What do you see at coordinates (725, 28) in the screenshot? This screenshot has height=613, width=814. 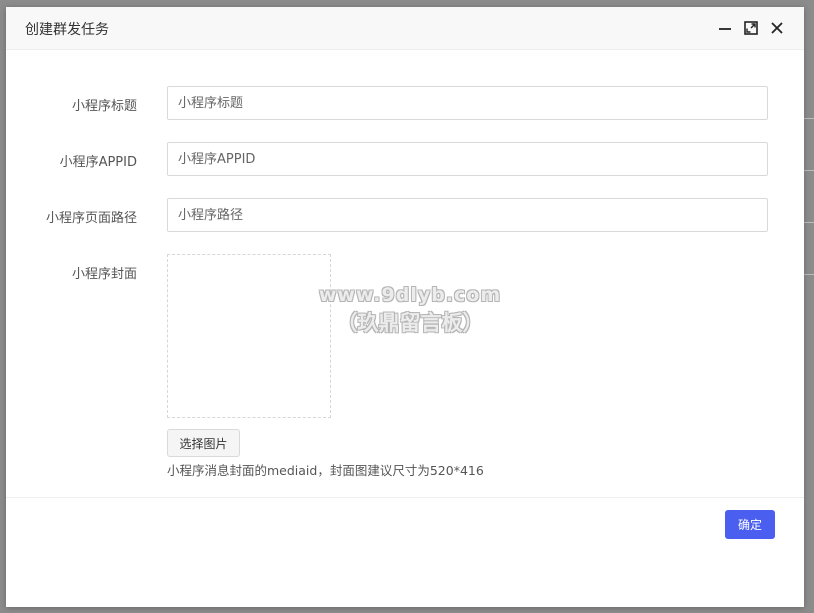 I see `minimize-icon` at bounding box center [725, 28].